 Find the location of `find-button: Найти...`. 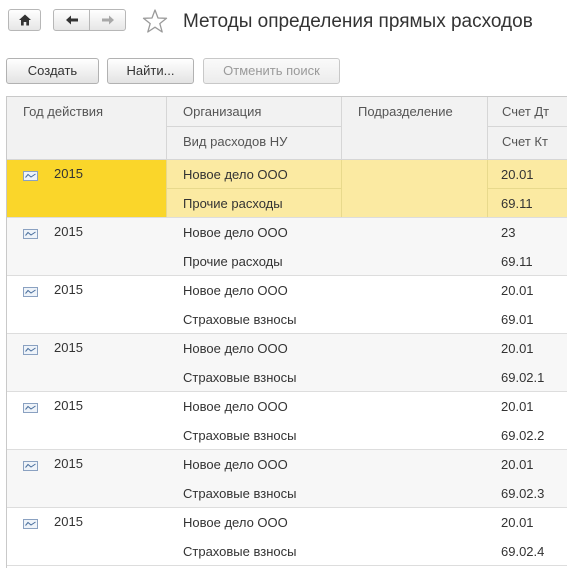

find-button: Найти... is located at coordinates (150, 71).